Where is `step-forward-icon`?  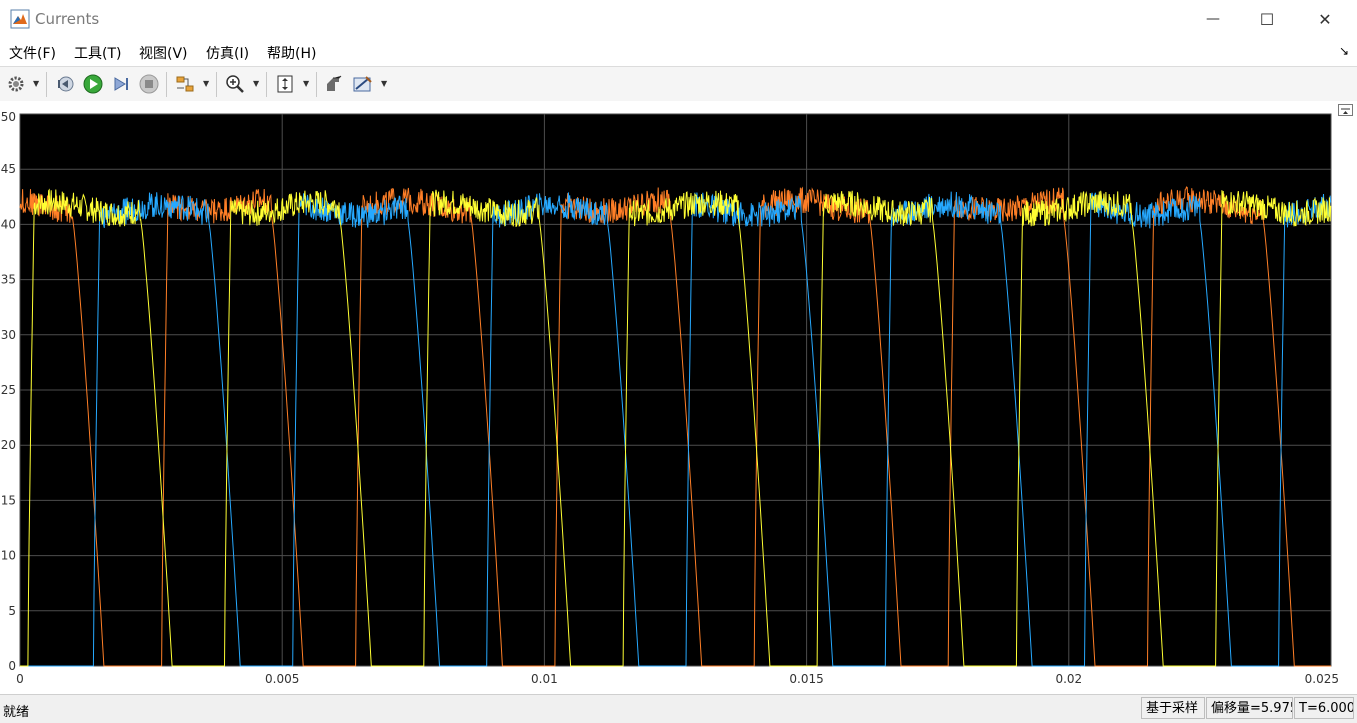 step-forward-icon is located at coordinates (121, 84).